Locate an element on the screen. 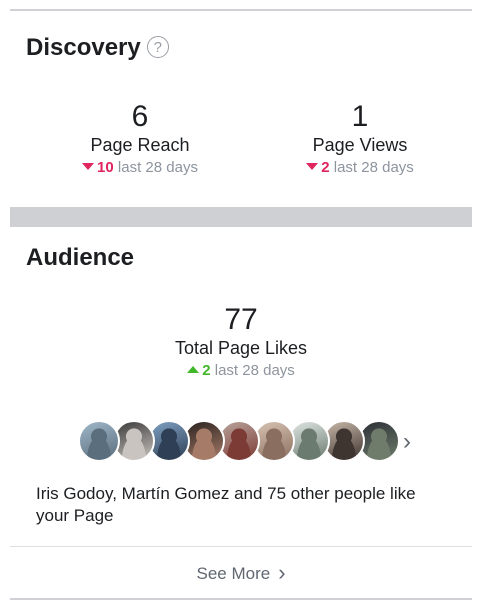 Image resolution: width=482 pixels, height=602 pixels. see-more-divider is located at coordinates (241, 546).